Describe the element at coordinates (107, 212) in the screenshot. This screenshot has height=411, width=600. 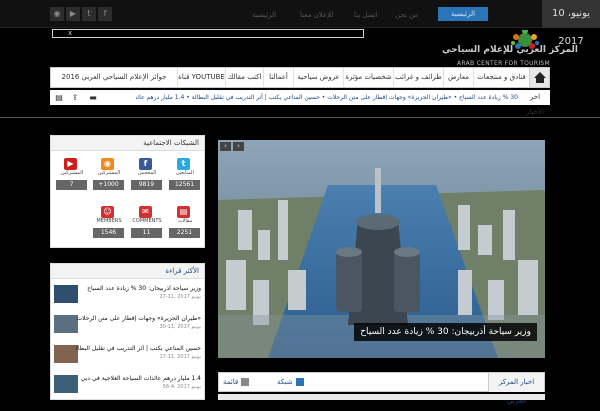
I see `members-icon: ☺` at that location.